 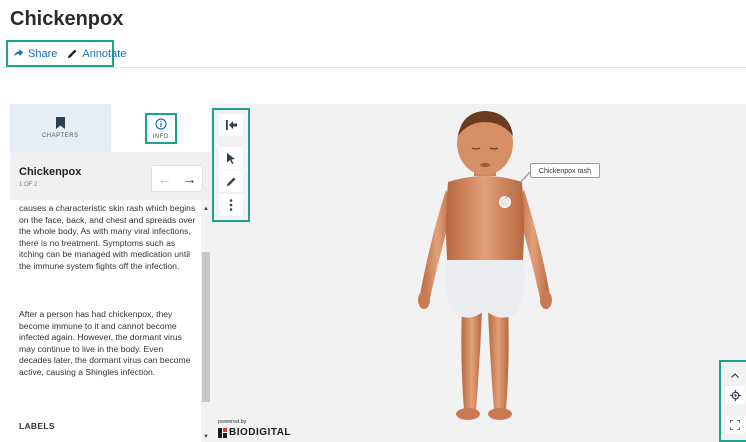 I want to click on annotate-button: Annotate, so click(x=96, y=54).